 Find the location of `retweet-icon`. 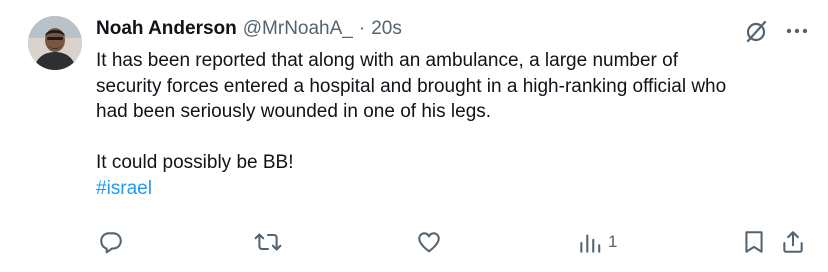

retweet-icon is located at coordinates (268, 242).